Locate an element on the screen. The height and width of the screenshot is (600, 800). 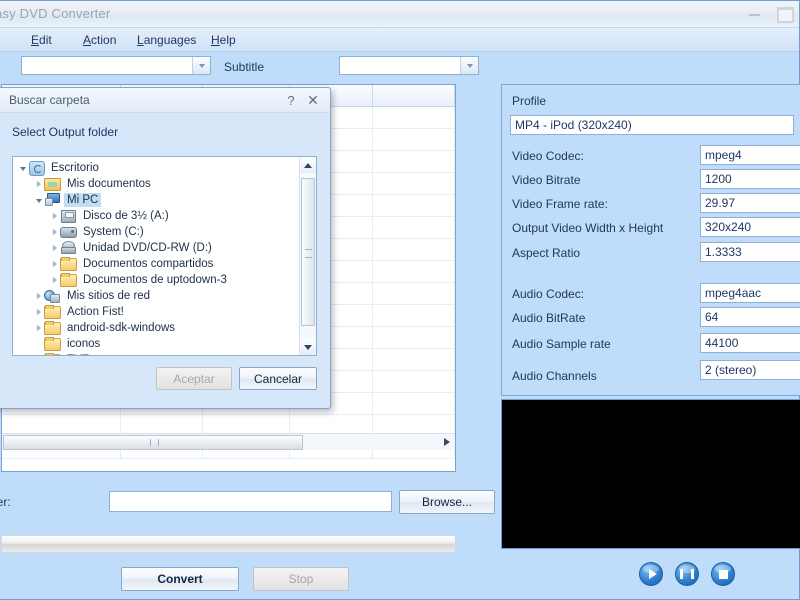
output-folder-label: ut Folder: is located at coordinates (5, 502).